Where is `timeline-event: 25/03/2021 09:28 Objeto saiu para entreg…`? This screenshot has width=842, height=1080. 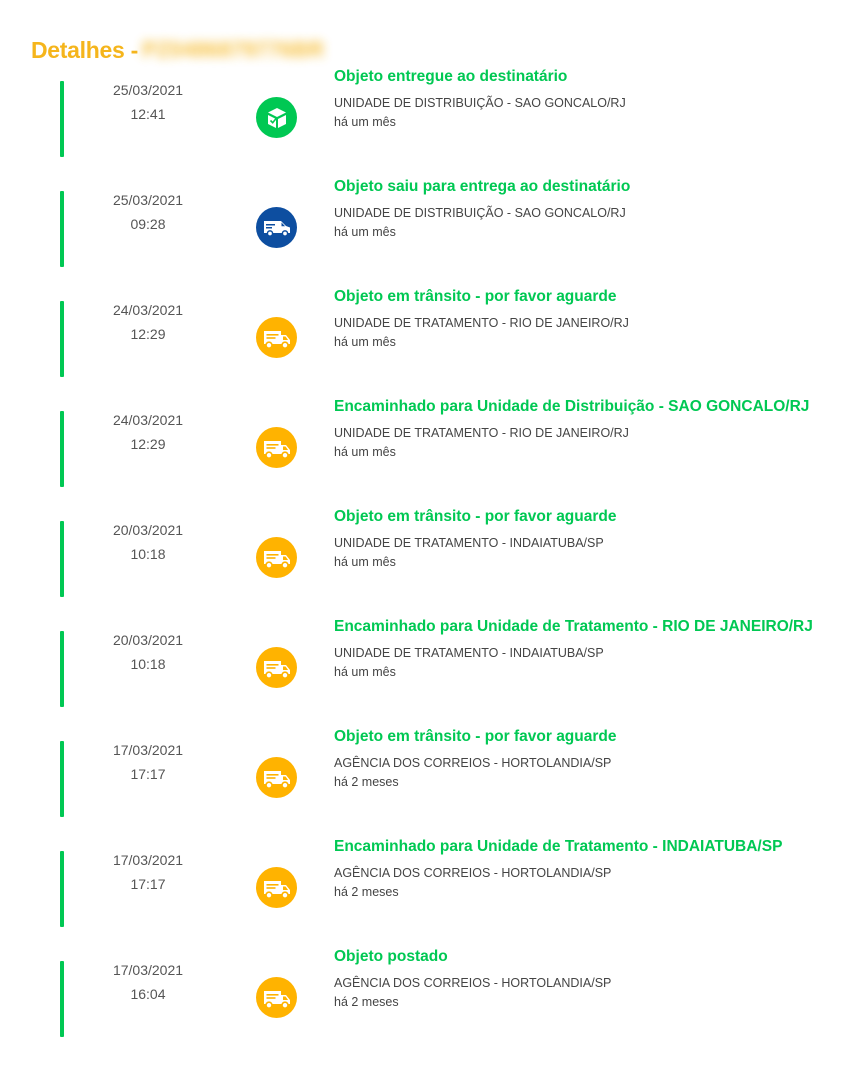 timeline-event: 25/03/2021 09:28 Objeto saiu para entreg… is located at coordinates (421, 233).